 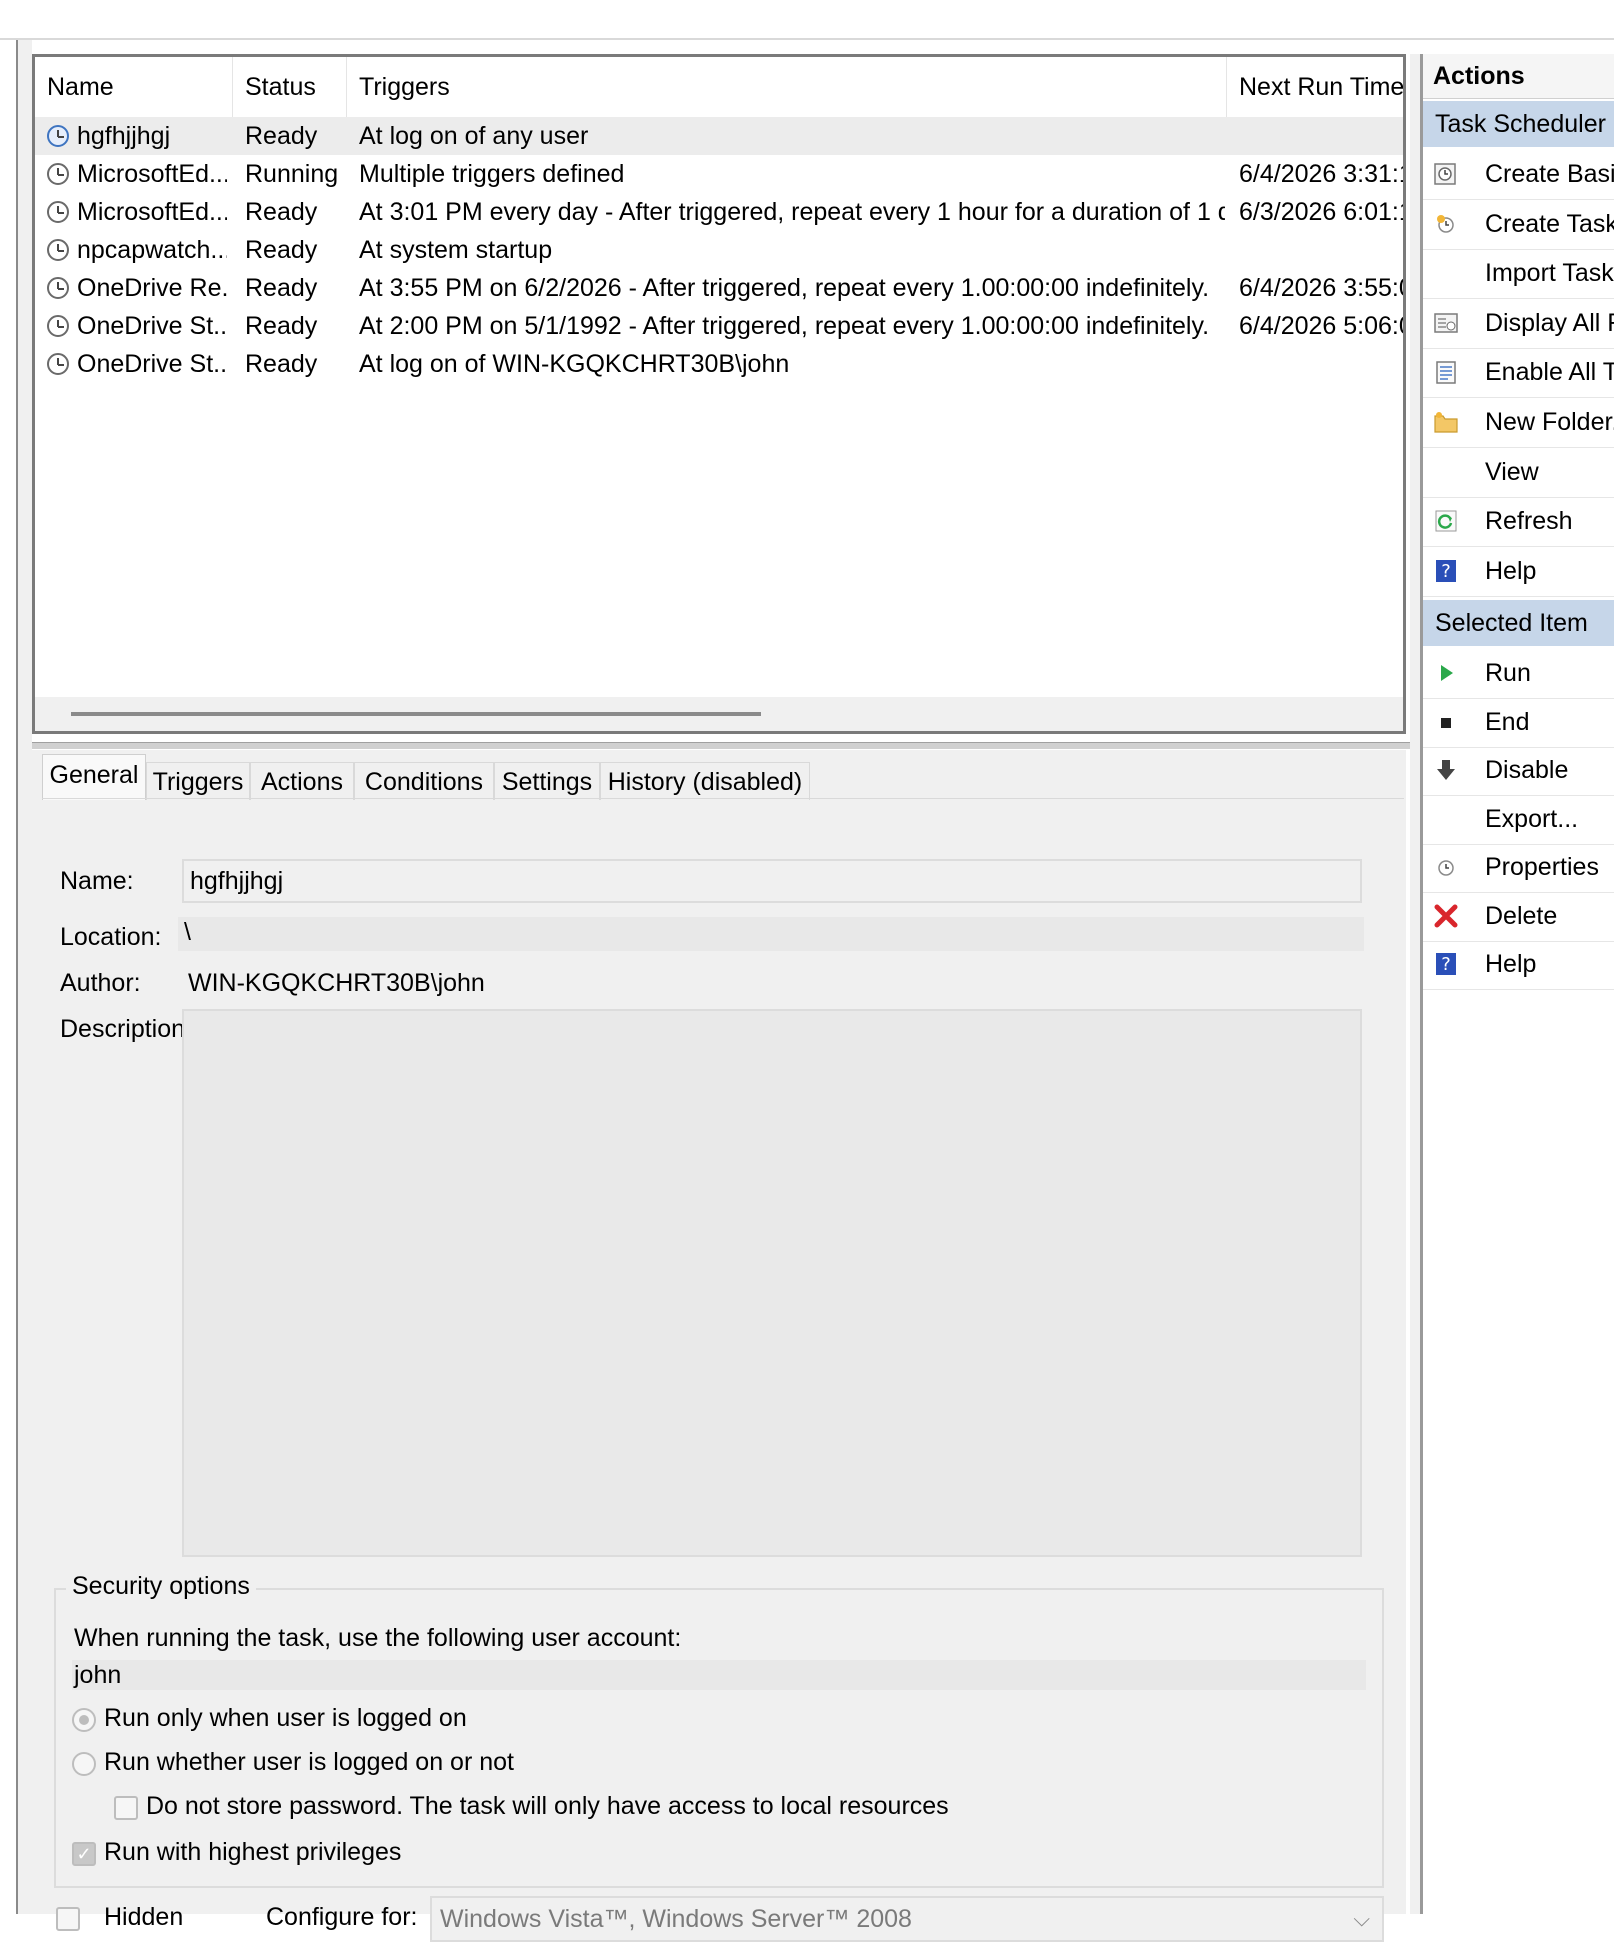 What do you see at coordinates (1518, 917) in the screenshot?
I see `action-delete: Delete` at bounding box center [1518, 917].